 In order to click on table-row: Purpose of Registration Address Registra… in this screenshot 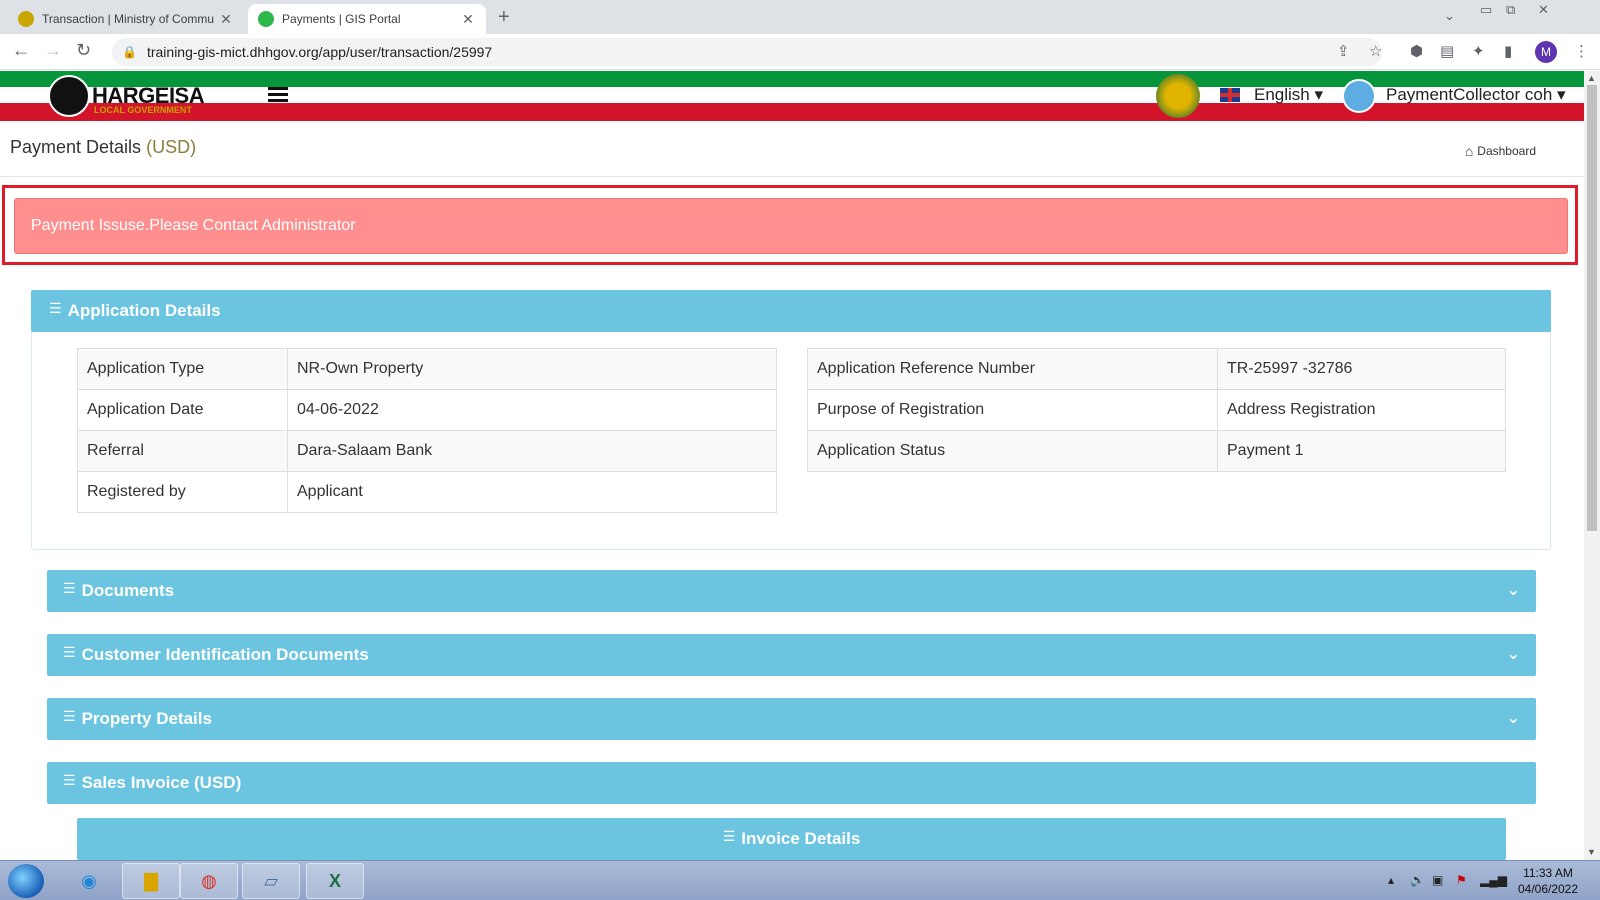, I will do `click(1156, 410)`.